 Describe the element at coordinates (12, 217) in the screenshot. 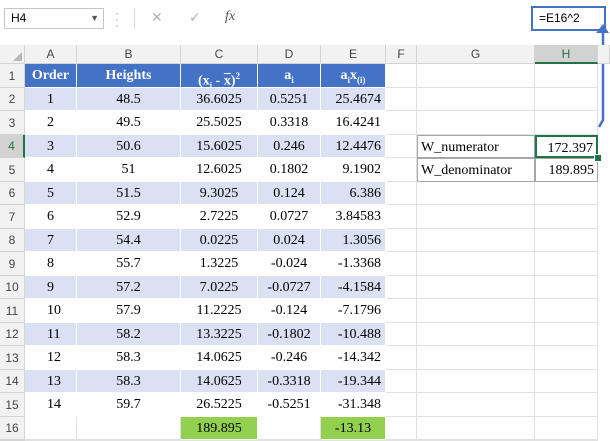

I see `row-header-7: 7` at that location.